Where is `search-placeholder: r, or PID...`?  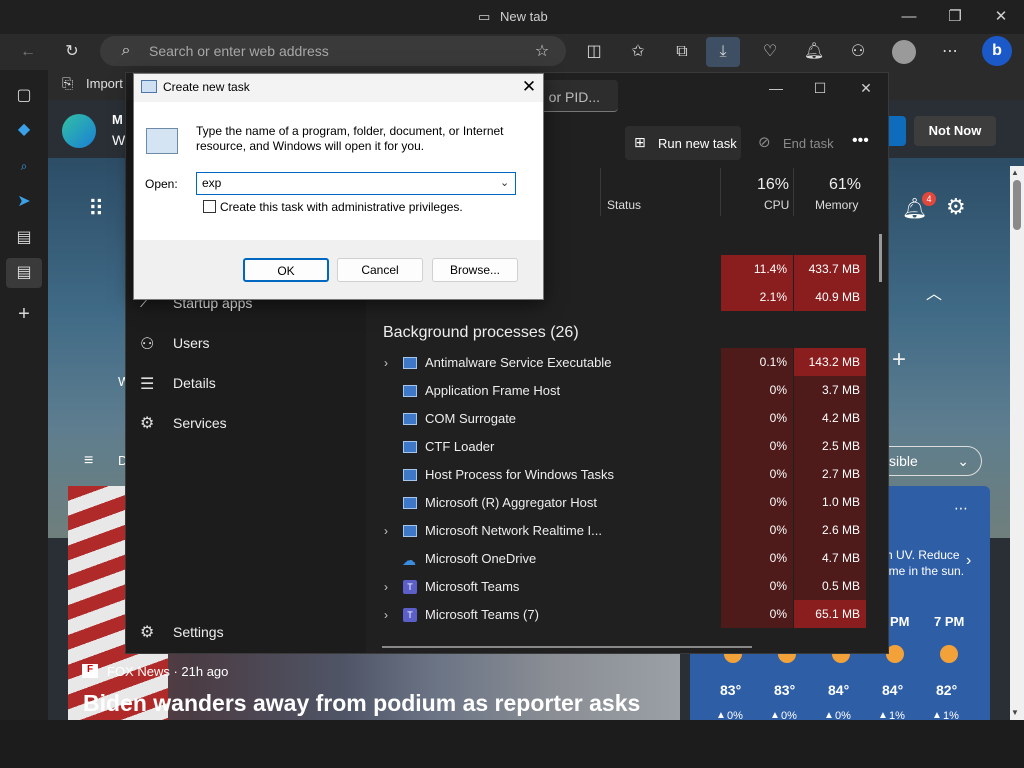
search-placeholder: r, or PID... is located at coordinates (568, 97).